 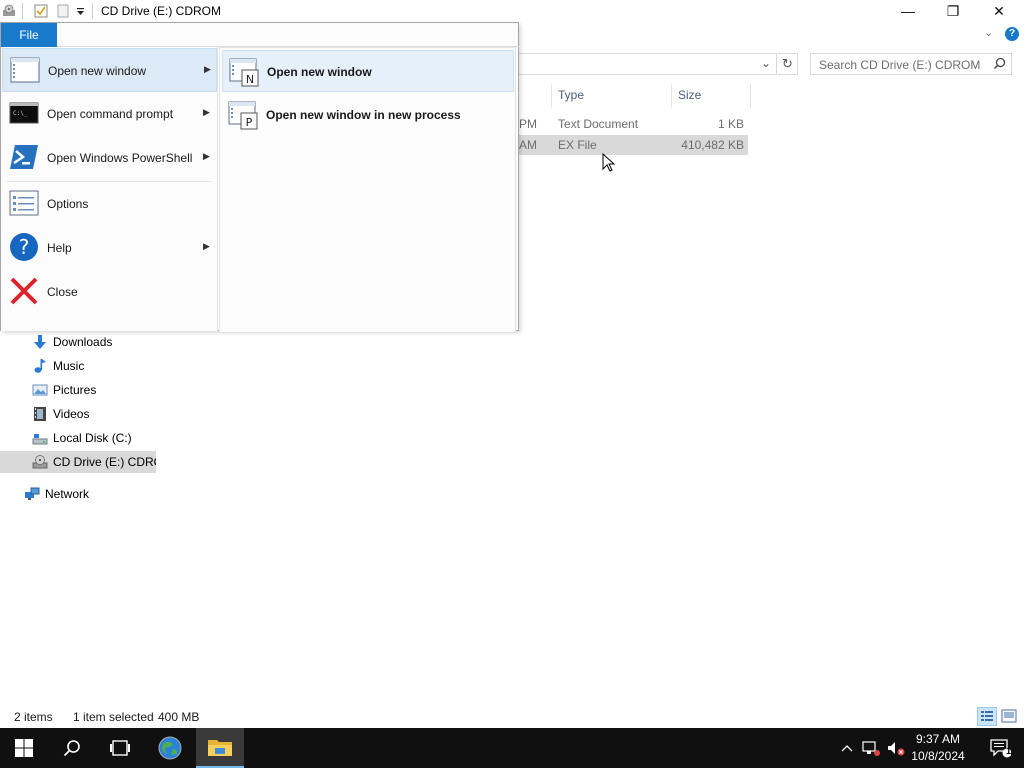 What do you see at coordinates (512, 748) in the screenshot?
I see `taskbar: 9:37 AM 10/8/2024 1` at bounding box center [512, 748].